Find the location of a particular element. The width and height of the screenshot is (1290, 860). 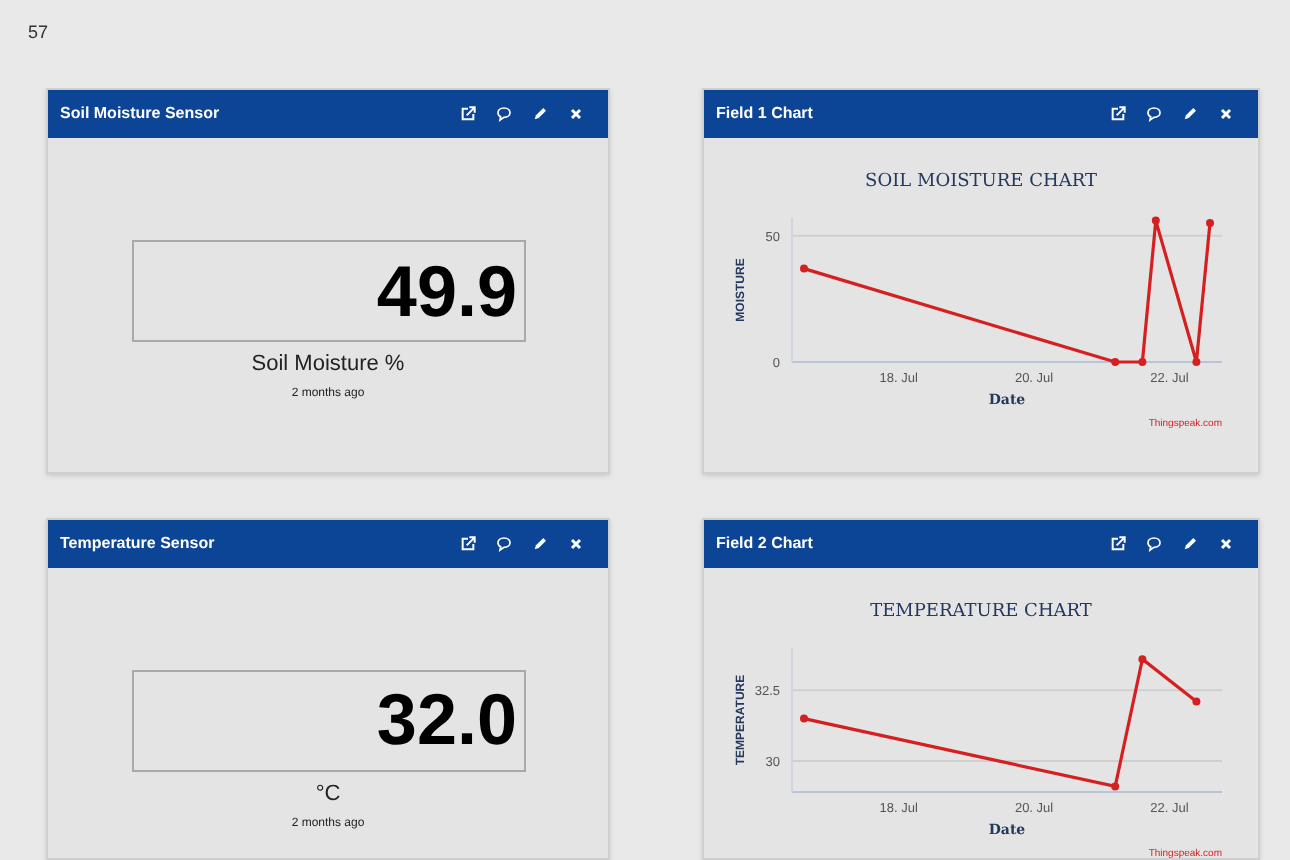

value-display: 32.0 is located at coordinates (328, 720).